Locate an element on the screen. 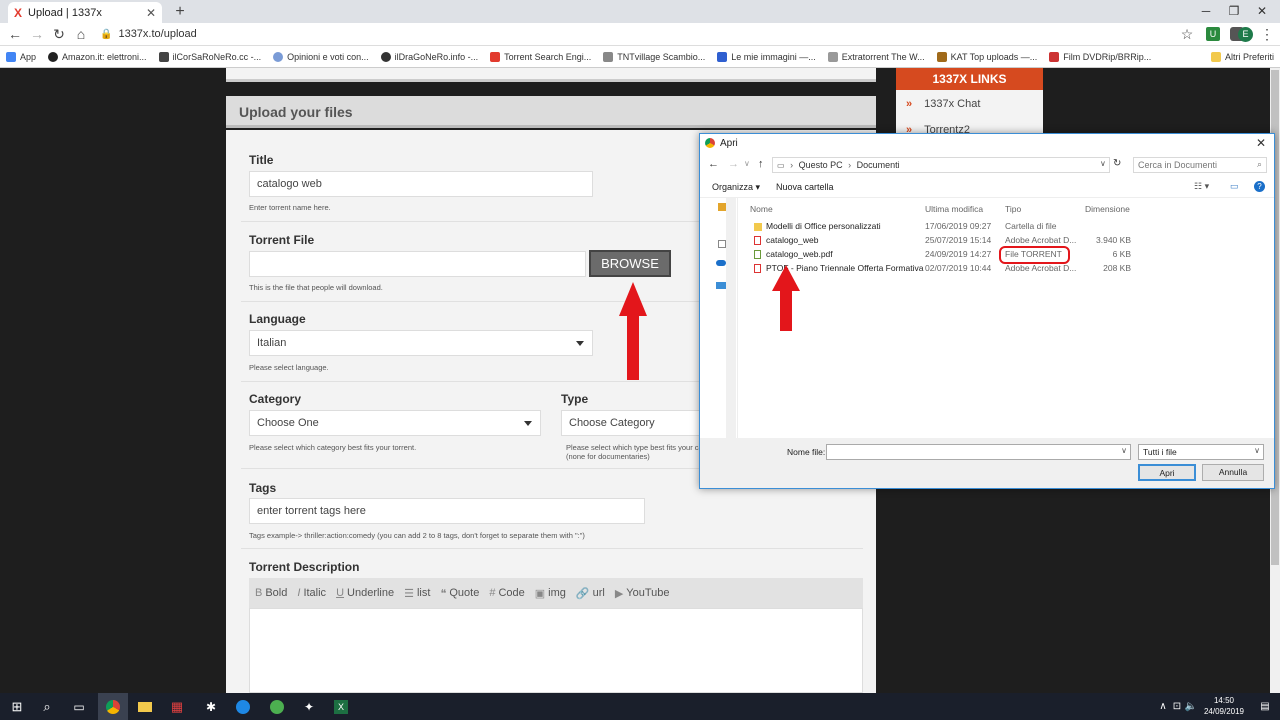 This screenshot has width=1280, height=720. menu-dots-icon: ⋮ is located at coordinates (1267, 34).